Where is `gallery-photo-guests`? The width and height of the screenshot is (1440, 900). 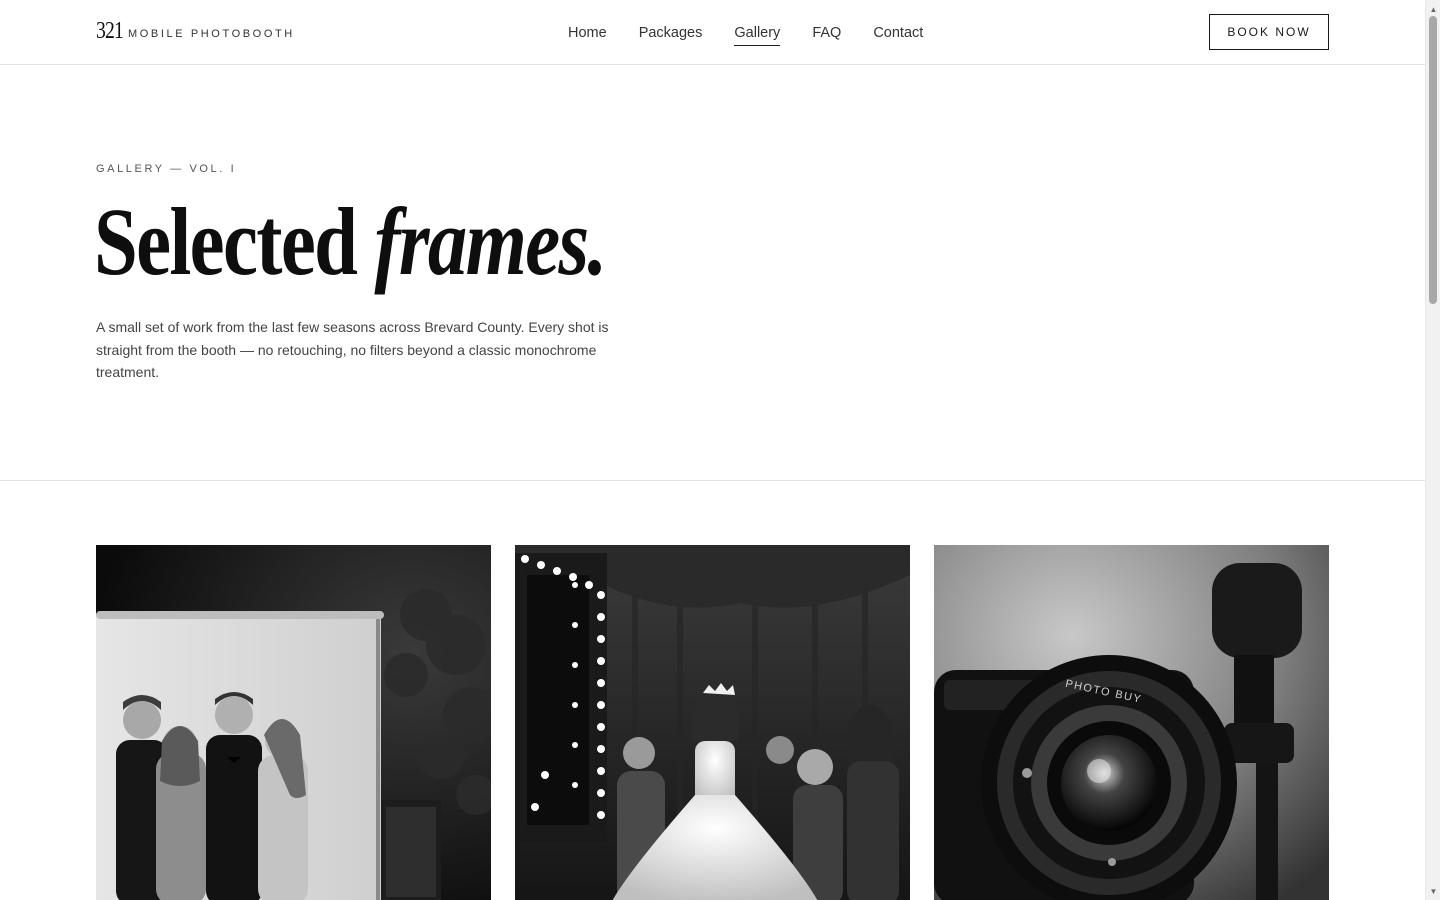 gallery-photo-guests is located at coordinates (293, 722).